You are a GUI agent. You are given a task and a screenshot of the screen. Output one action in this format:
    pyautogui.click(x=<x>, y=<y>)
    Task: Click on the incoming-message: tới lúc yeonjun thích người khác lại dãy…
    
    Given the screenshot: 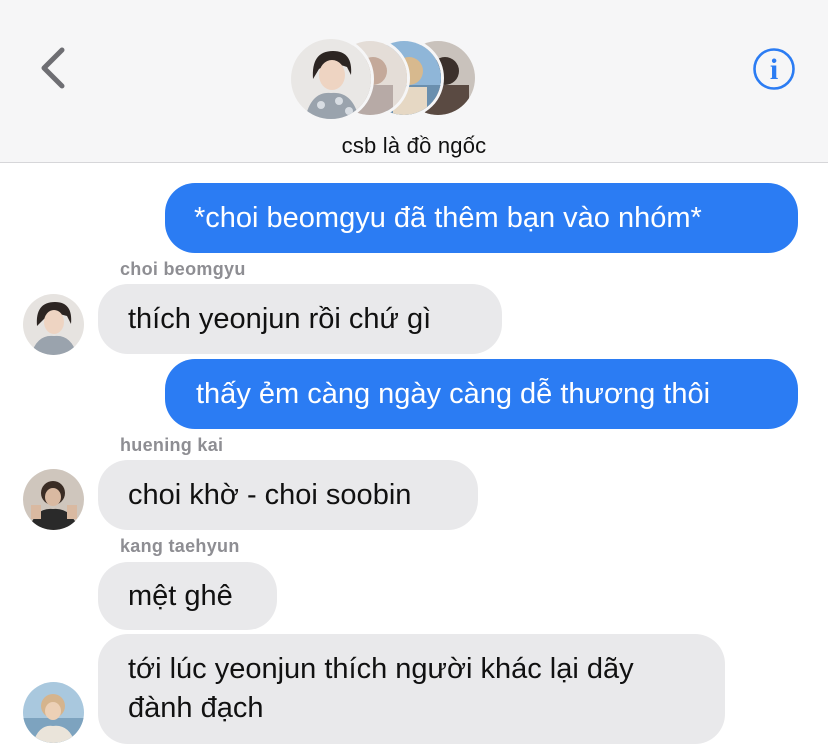 What is the action you would take?
    pyautogui.click(x=411, y=689)
    